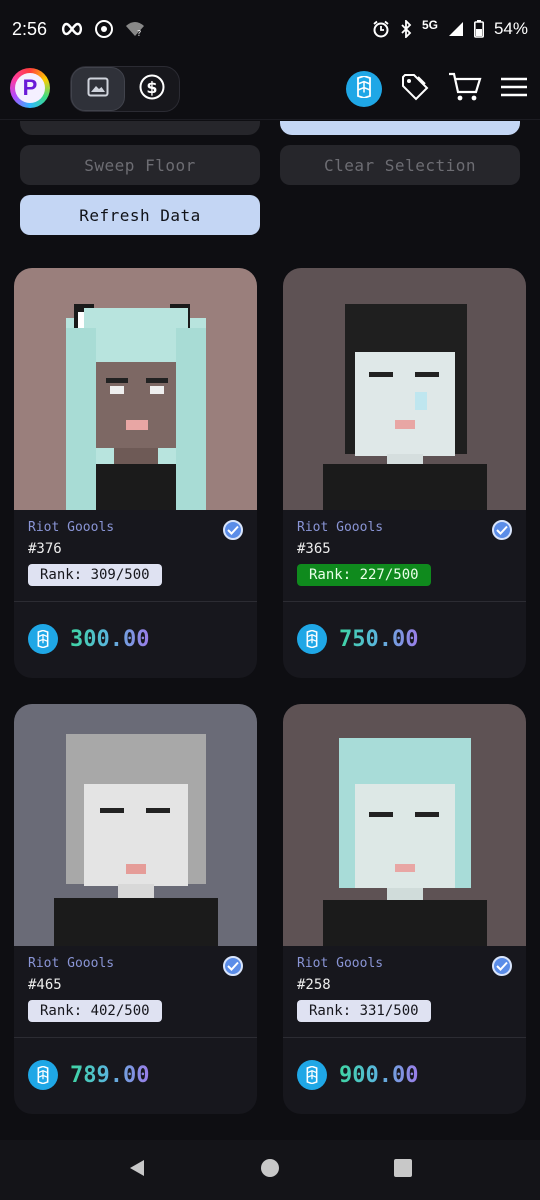 The width and height of the screenshot is (540, 1200). I want to click on price-value: 750.00, so click(379, 639).